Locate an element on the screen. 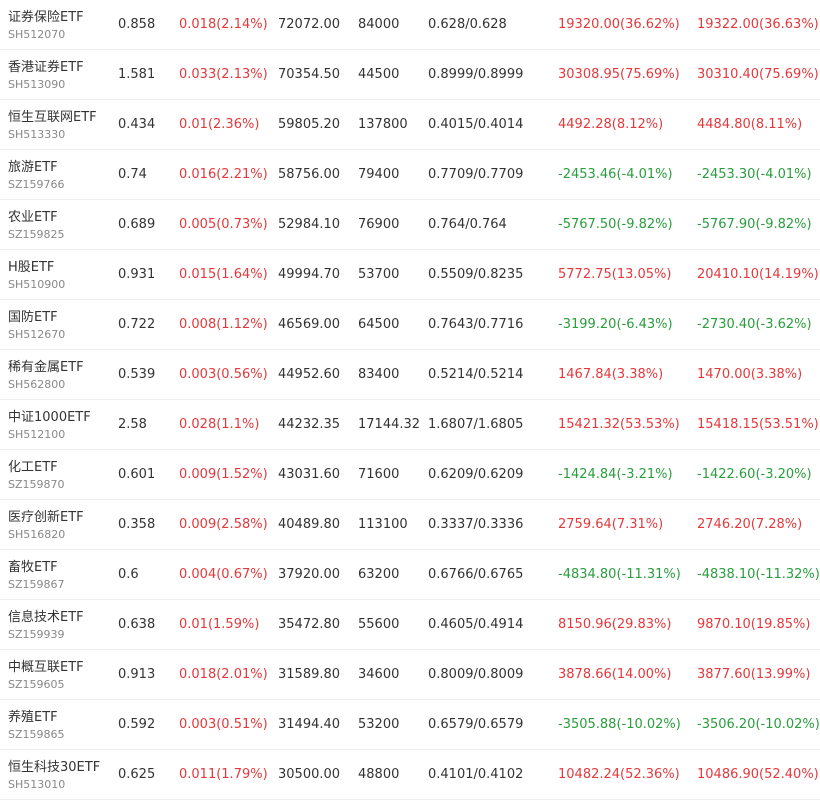  etf-name: H股ETF is located at coordinates (31, 265).